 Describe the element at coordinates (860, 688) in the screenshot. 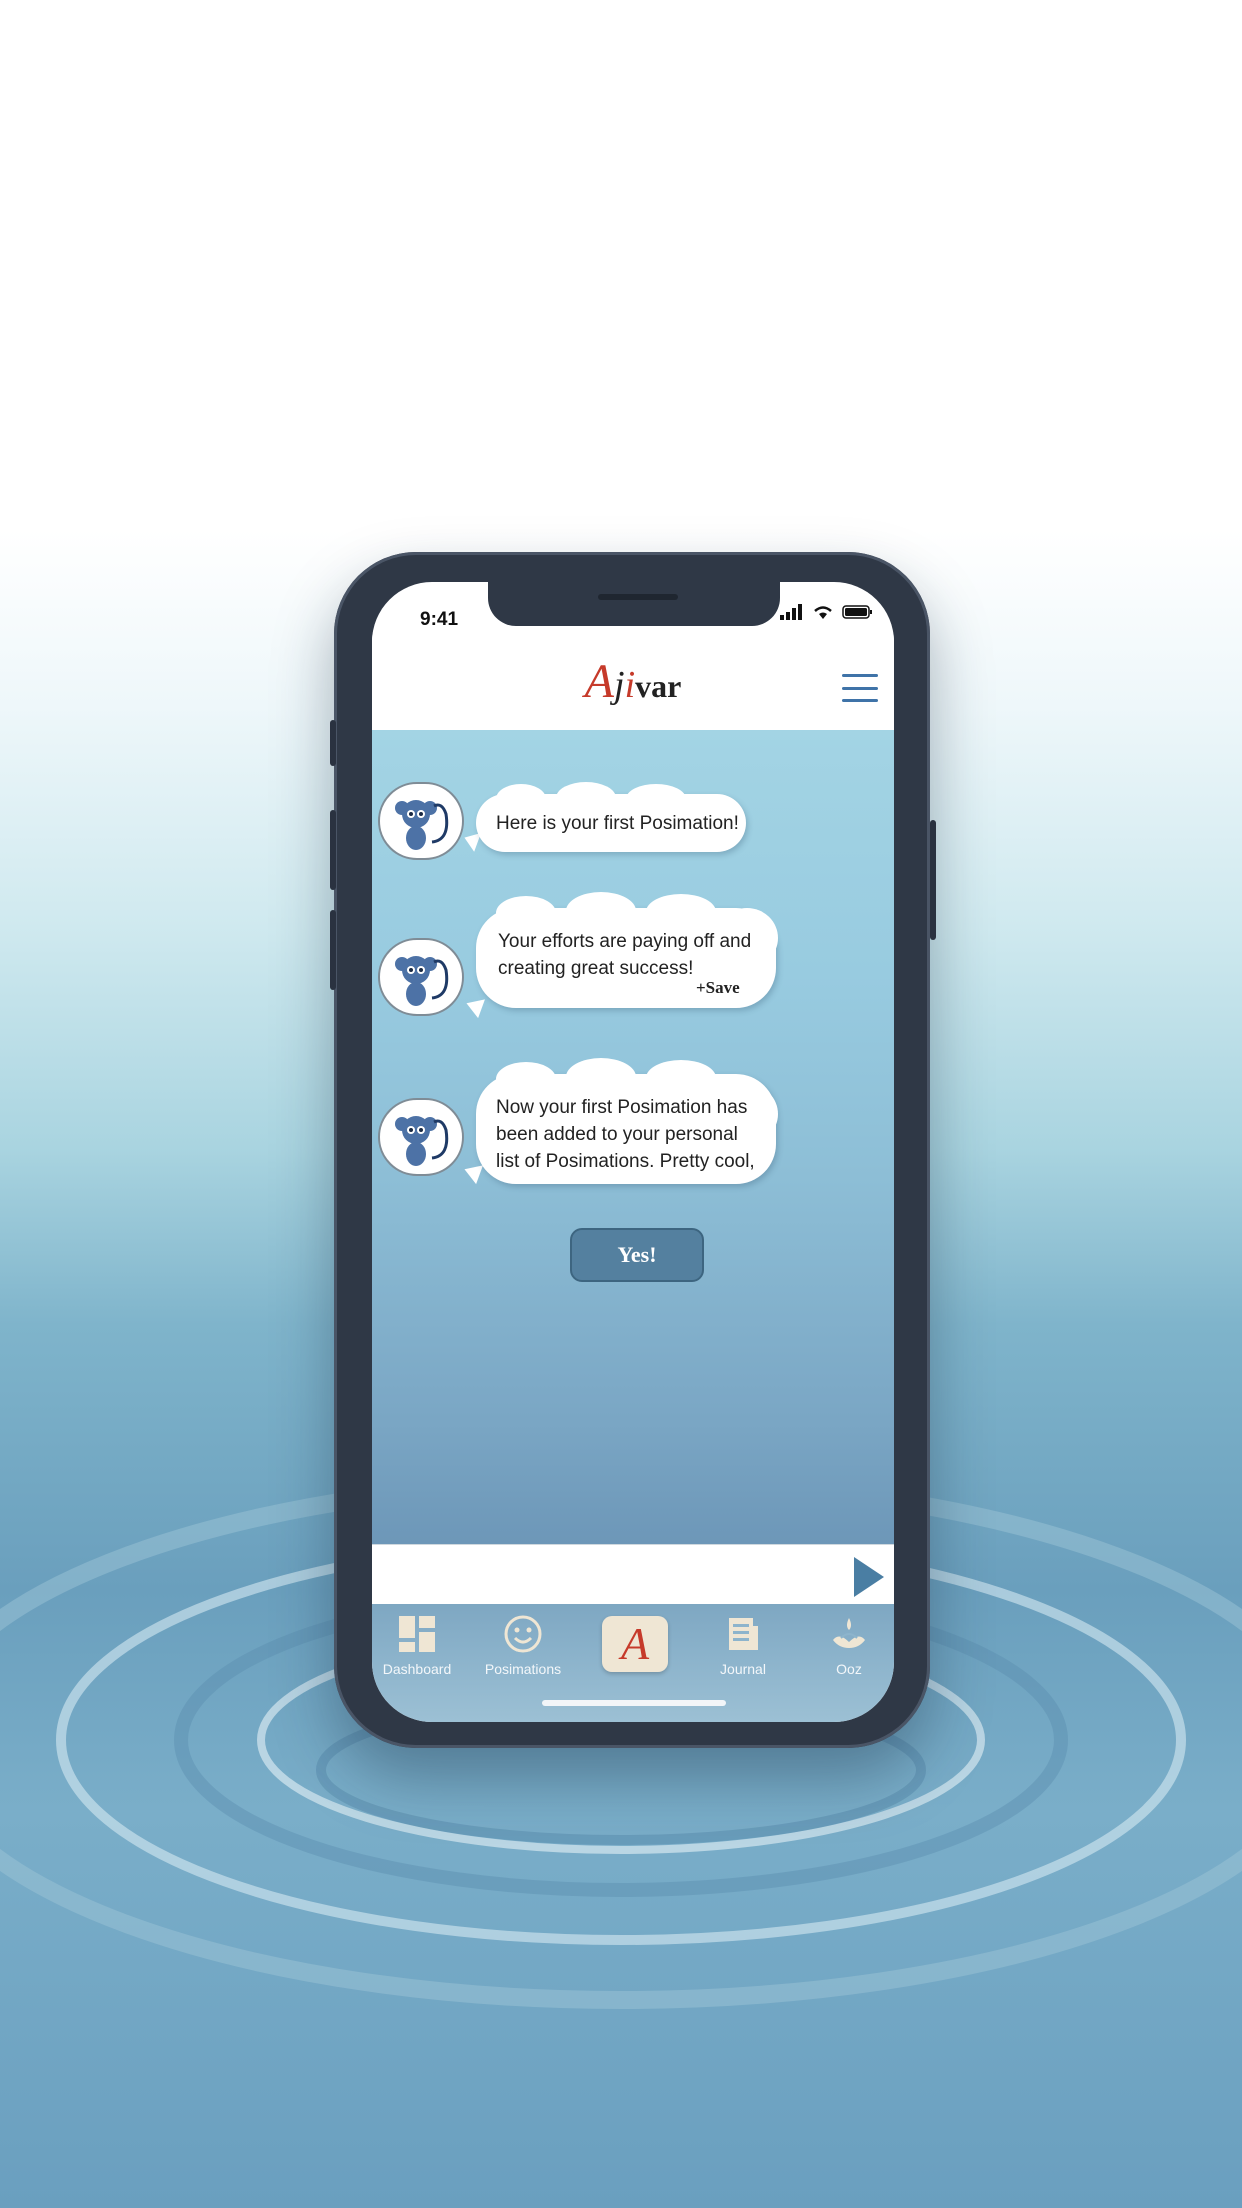

I see `hamburger-menu-icon` at that location.